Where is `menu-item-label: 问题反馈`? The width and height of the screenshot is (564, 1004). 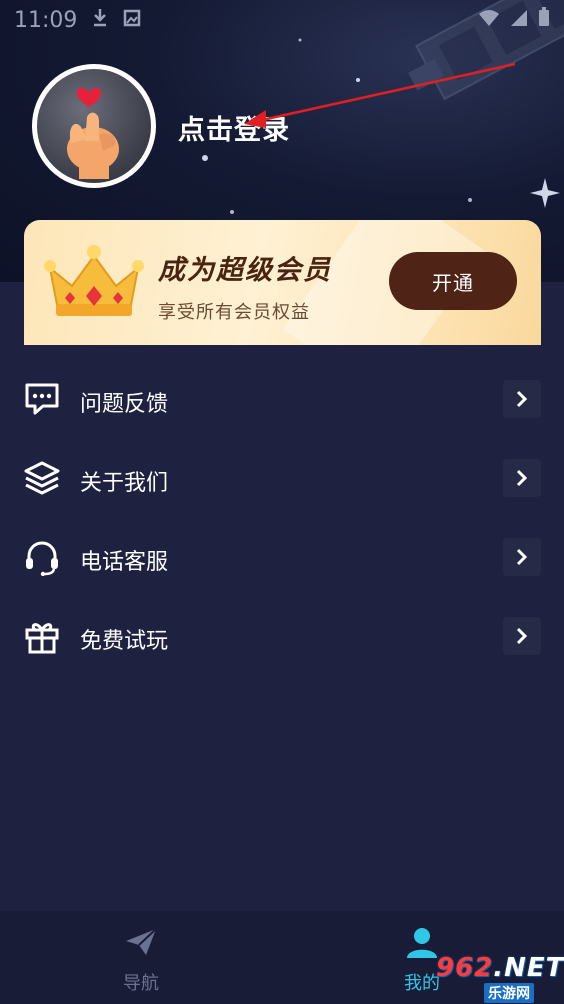 menu-item-label: 问题反馈 is located at coordinates (124, 404).